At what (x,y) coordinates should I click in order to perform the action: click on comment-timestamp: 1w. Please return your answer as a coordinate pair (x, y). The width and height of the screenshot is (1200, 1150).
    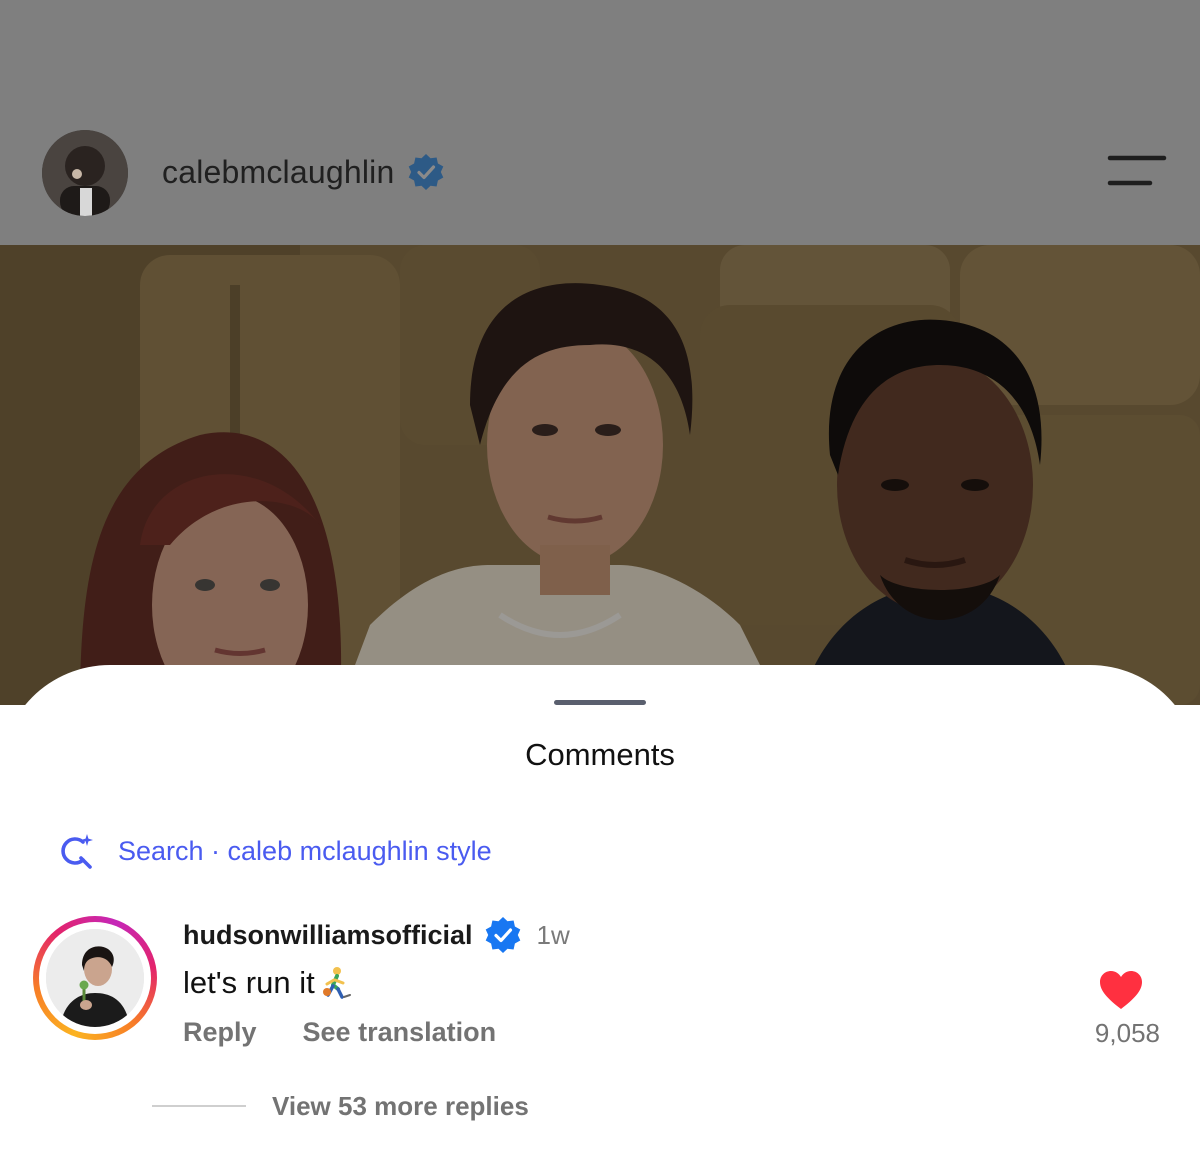
    Looking at the image, I should click on (553, 934).